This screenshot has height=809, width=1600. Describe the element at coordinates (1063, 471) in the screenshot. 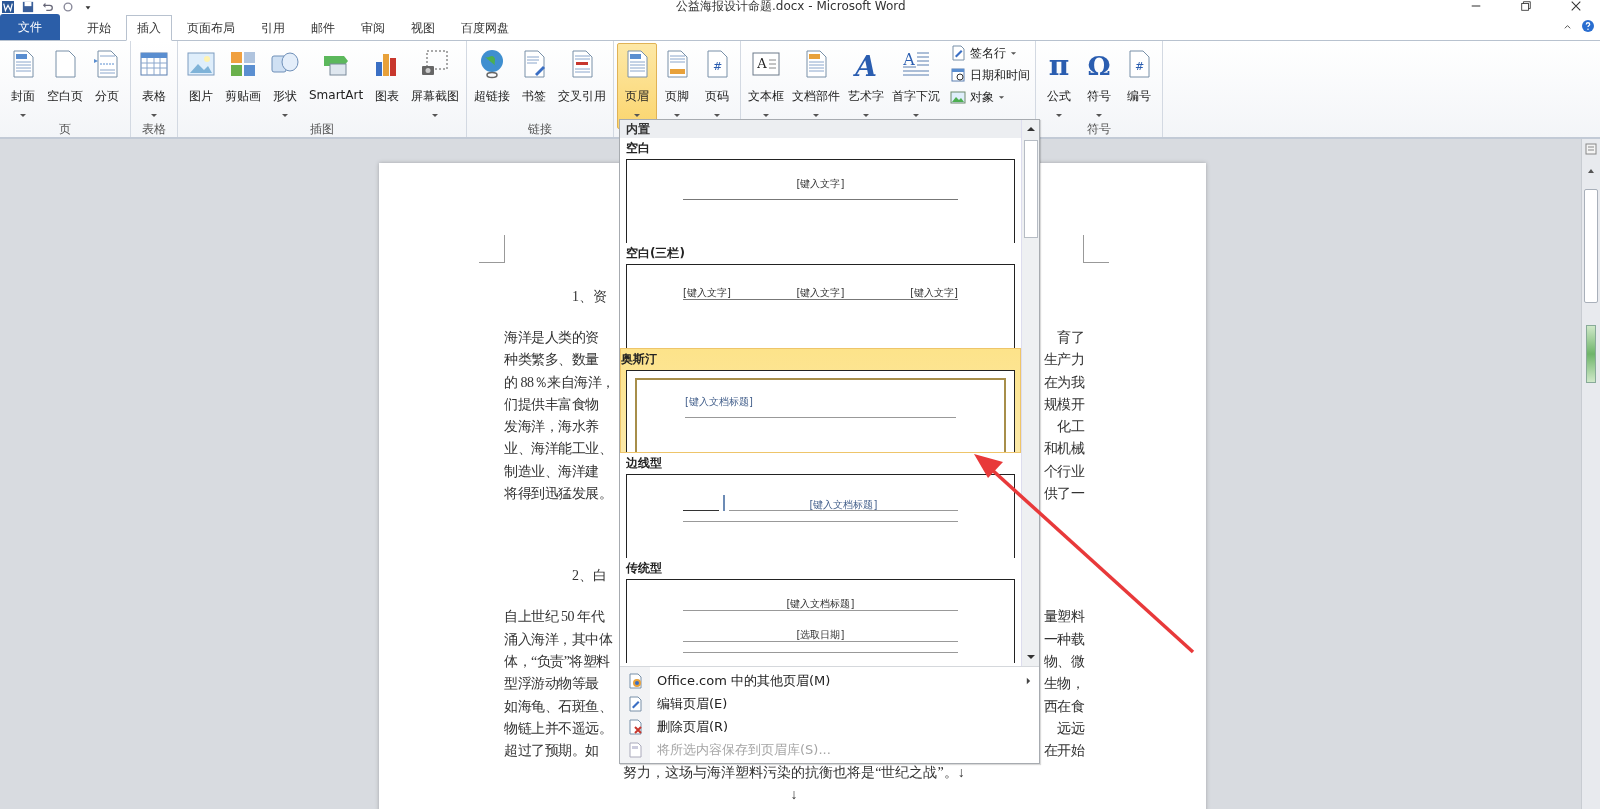

I see `body-text: 个行业` at that location.